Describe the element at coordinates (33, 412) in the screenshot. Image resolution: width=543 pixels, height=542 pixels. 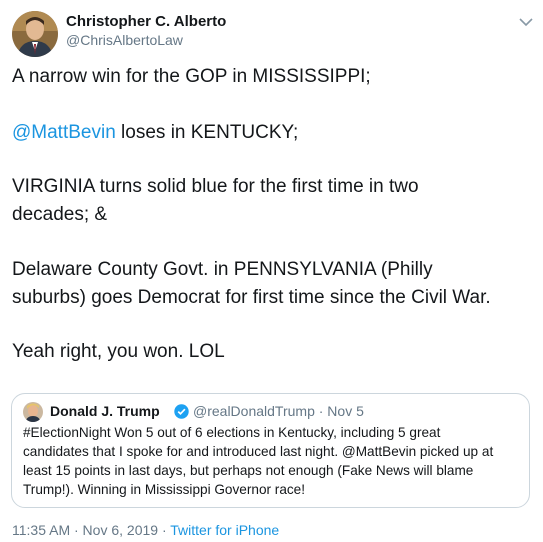
I see `quoted-author-avatar` at that location.